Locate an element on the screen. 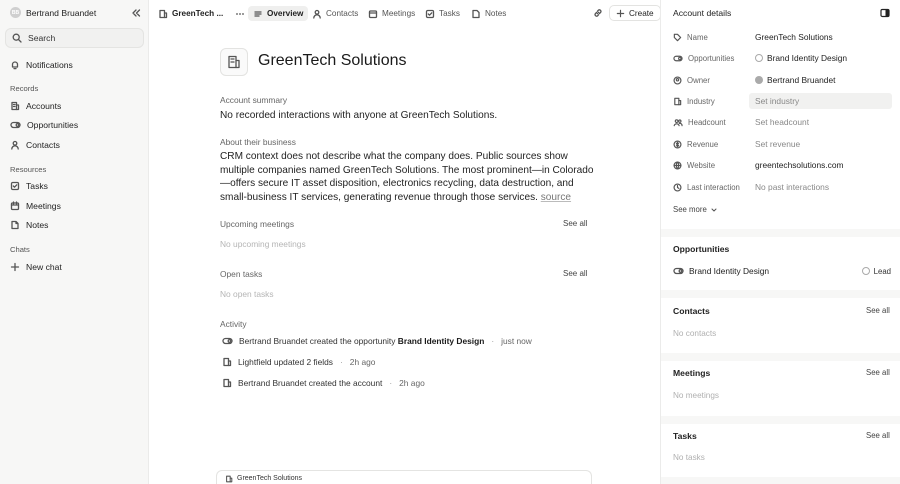  open-tasks-see-all: See all is located at coordinates (575, 273).